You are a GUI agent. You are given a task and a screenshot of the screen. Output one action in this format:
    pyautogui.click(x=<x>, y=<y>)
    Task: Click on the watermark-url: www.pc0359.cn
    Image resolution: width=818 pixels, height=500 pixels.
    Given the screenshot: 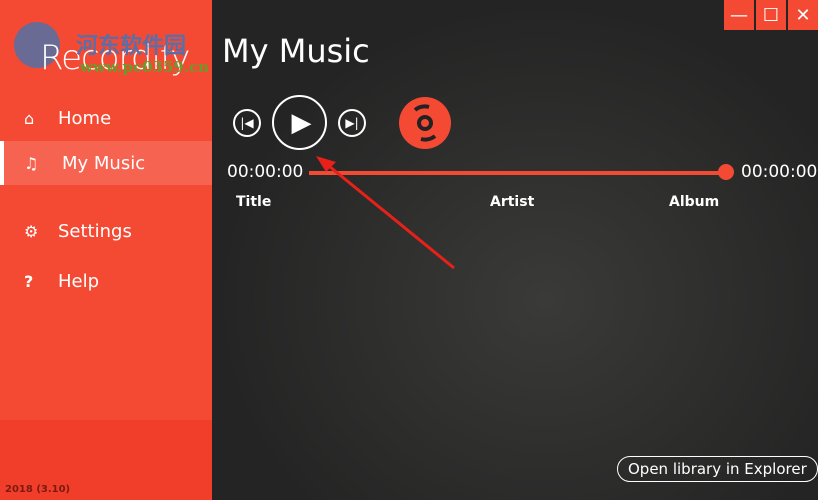 What is the action you would take?
    pyautogui.click(x=145, y=67)
    